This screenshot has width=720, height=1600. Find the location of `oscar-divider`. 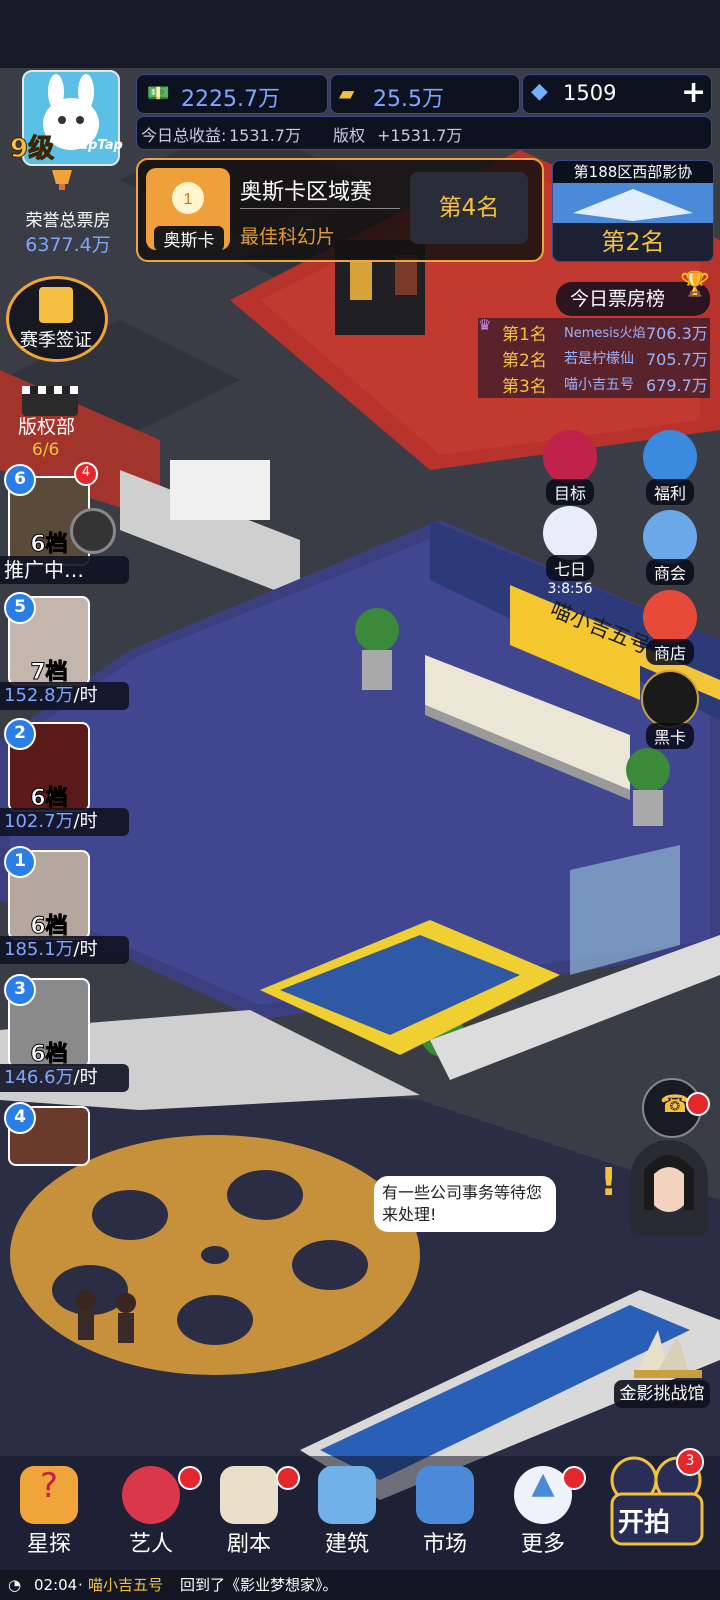

oscar-divider is located at coordinates (320, 208).